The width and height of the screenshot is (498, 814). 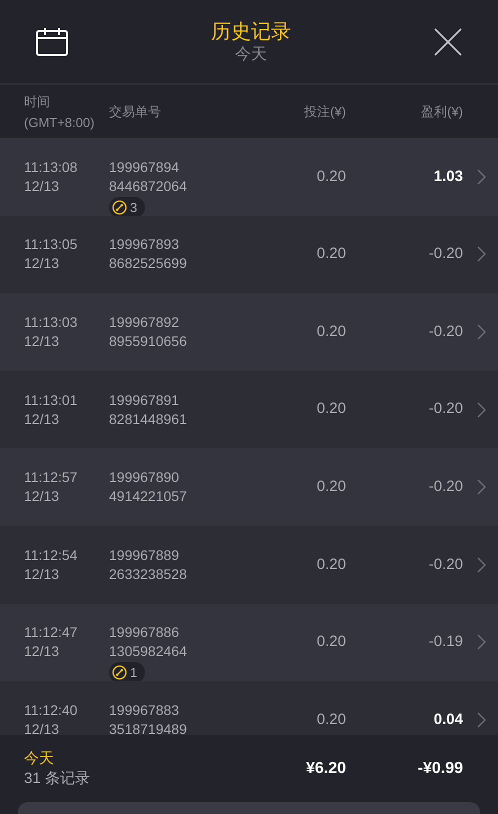 I want to click on bonus-count: 1, so click(x=134, y=673).